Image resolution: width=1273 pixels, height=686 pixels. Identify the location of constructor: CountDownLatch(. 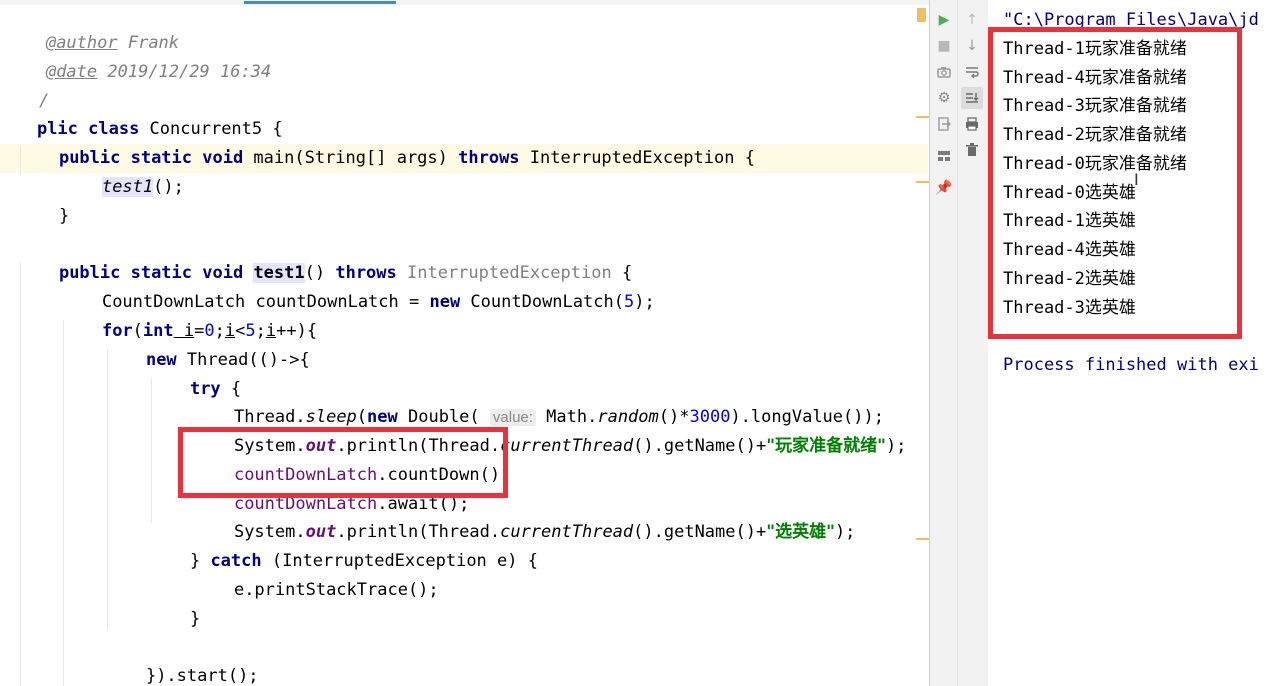
(542, 302).